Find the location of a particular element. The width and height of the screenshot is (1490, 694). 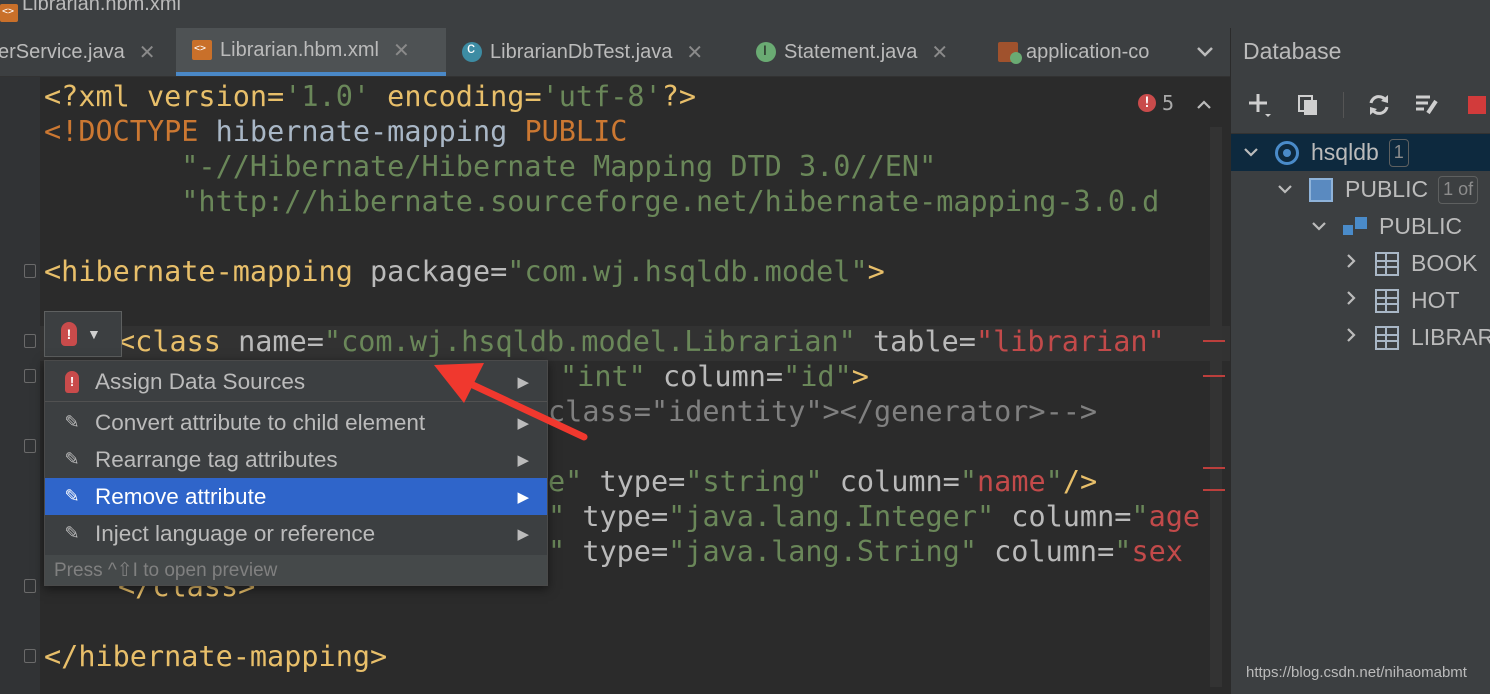

tree-item-hot: HOT is located at coordinates (1360, 300).